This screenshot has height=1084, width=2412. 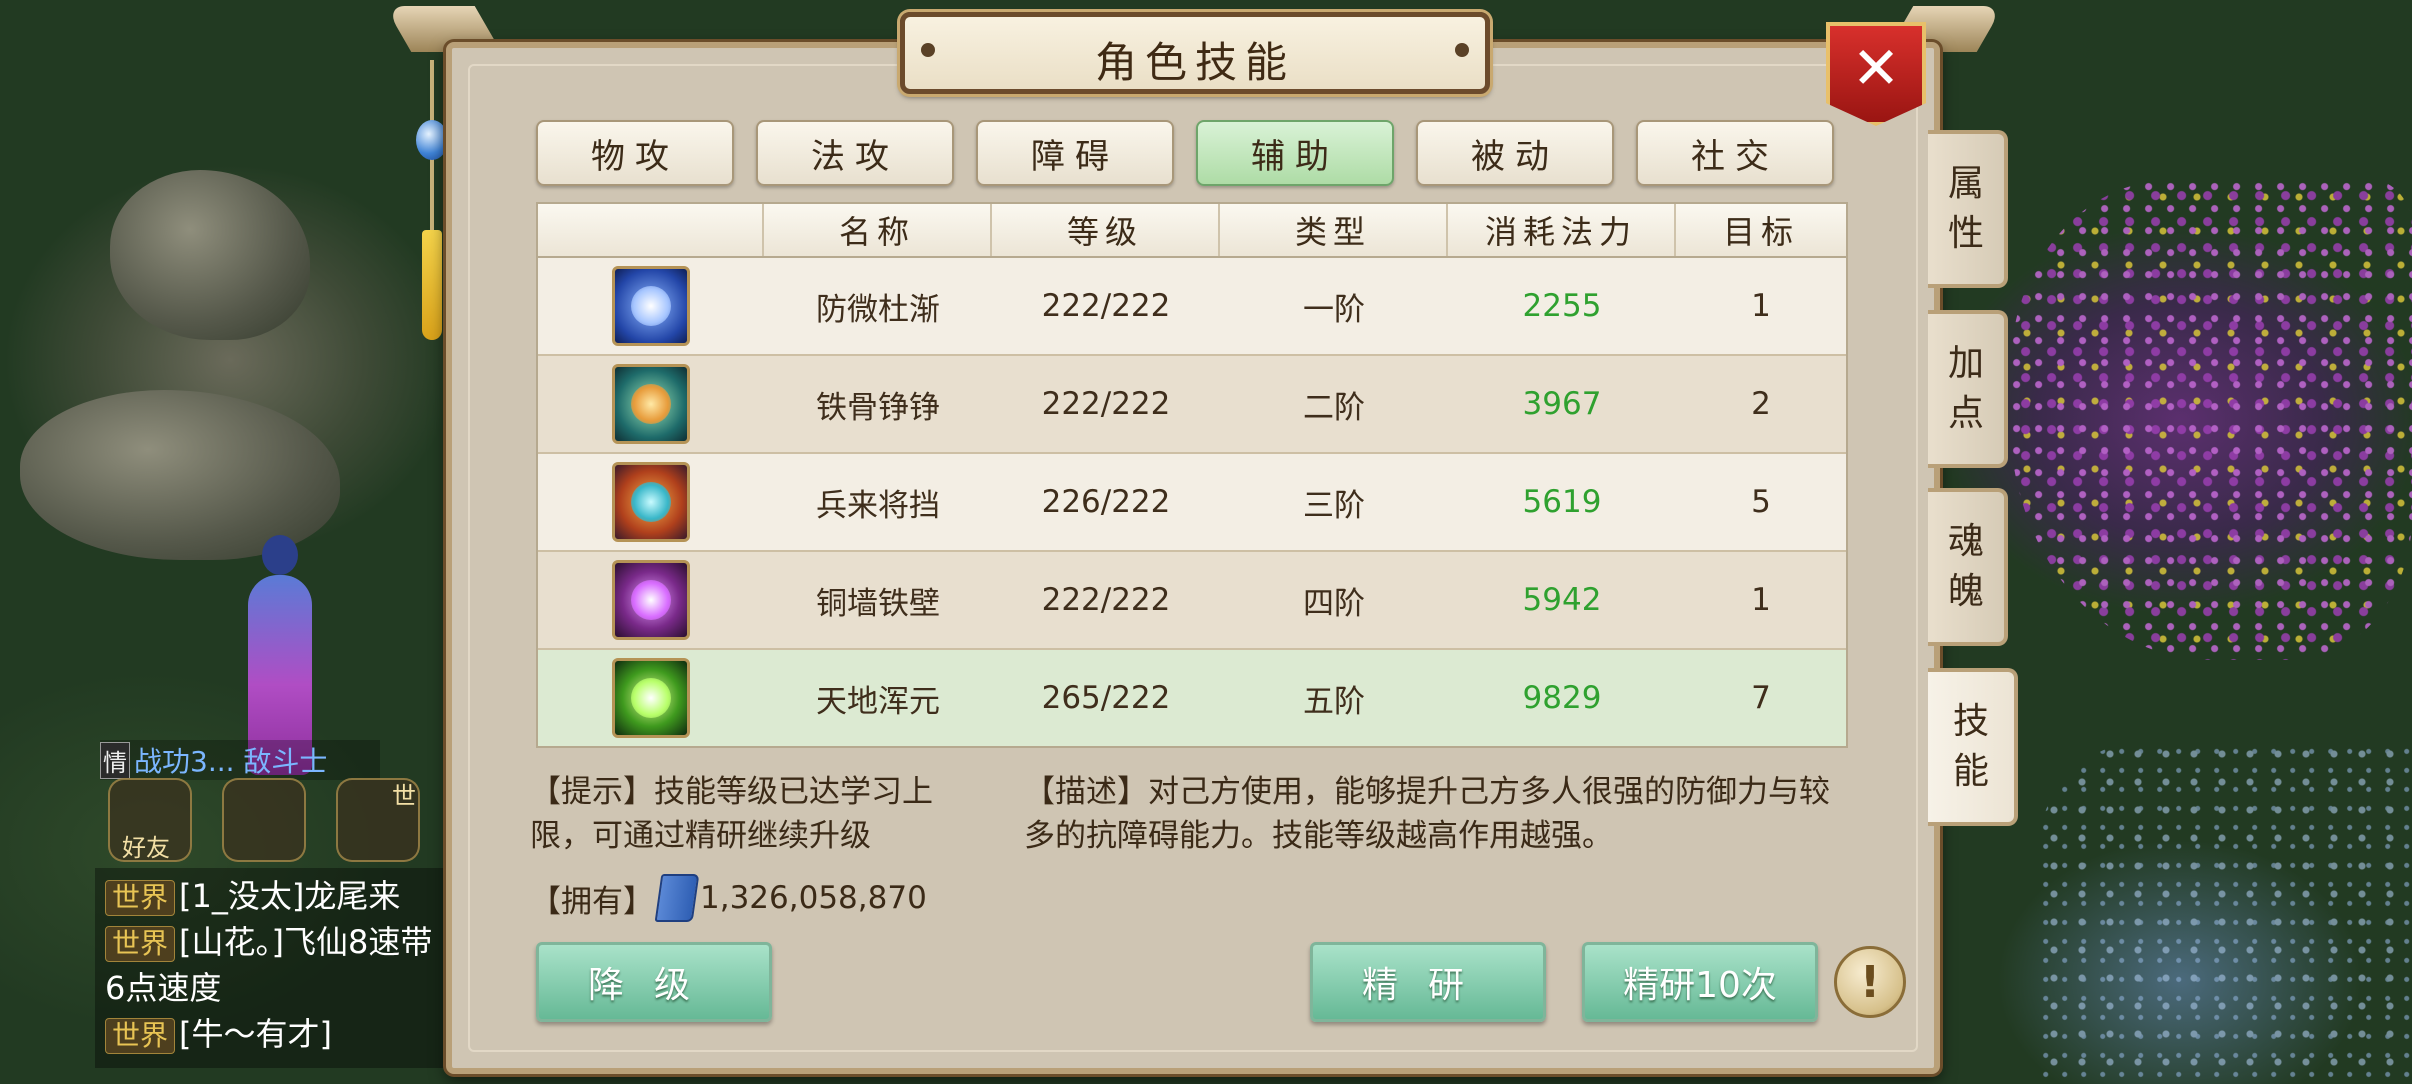 I want to click on flame-shield-icon, so click(x=651, y=502).